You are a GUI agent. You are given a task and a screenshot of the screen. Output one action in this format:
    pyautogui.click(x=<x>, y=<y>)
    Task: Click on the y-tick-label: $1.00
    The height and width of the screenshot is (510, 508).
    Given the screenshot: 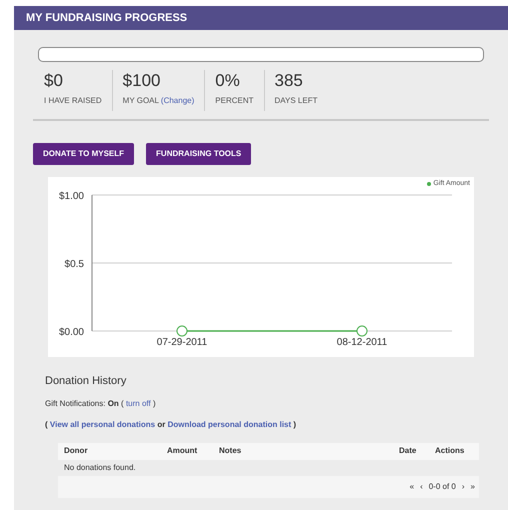 What is the action you would take?
    pyautogui.click(x=71, y=196)
    